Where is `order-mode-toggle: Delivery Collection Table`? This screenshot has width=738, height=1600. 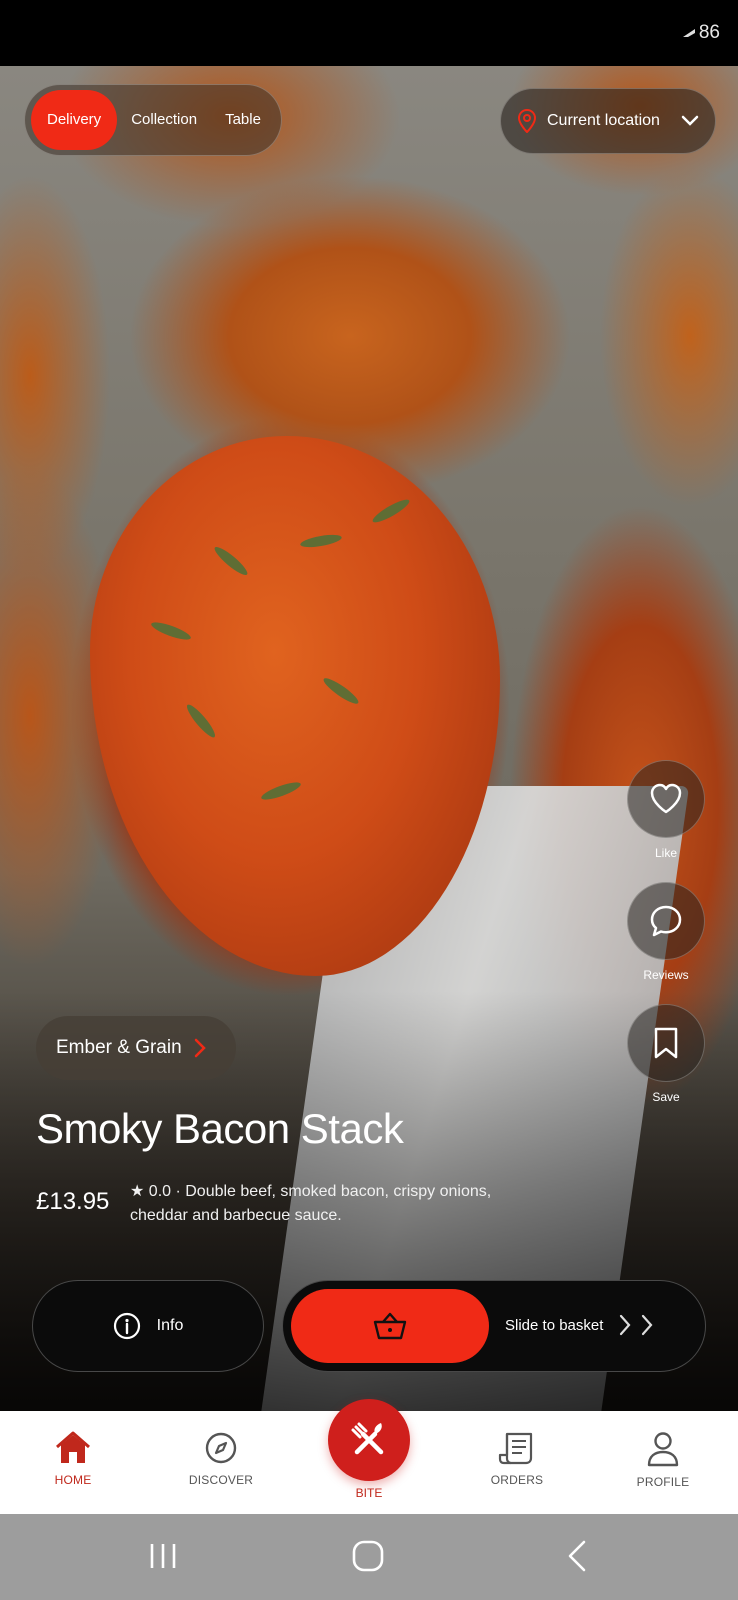
order-mode-toggle: Delivery Collection Table is located at coordinates (153, 120).